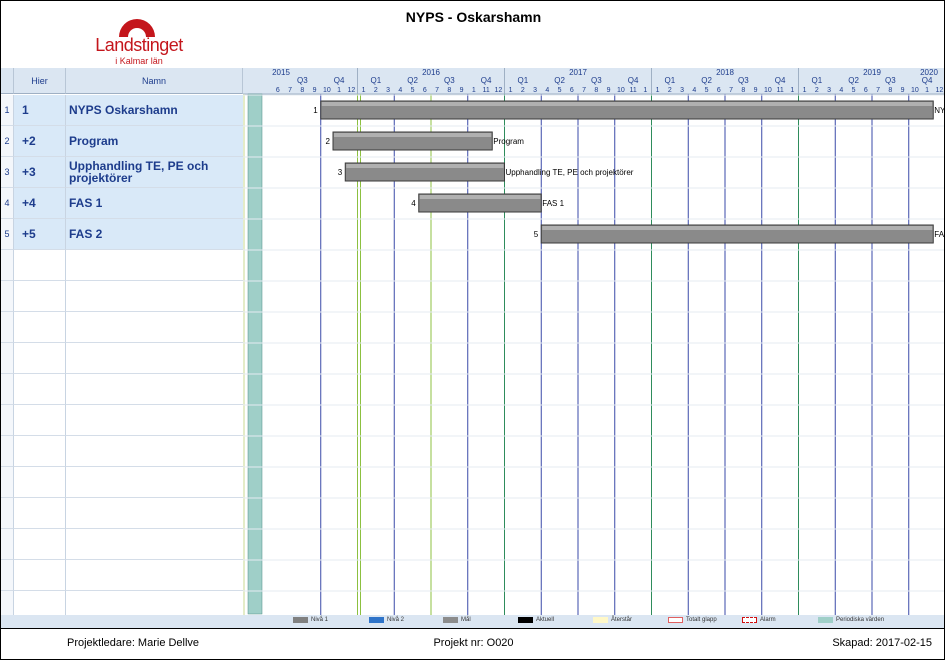  I want to click on gantt-bar-label: FAS 1, so click(553, 203).